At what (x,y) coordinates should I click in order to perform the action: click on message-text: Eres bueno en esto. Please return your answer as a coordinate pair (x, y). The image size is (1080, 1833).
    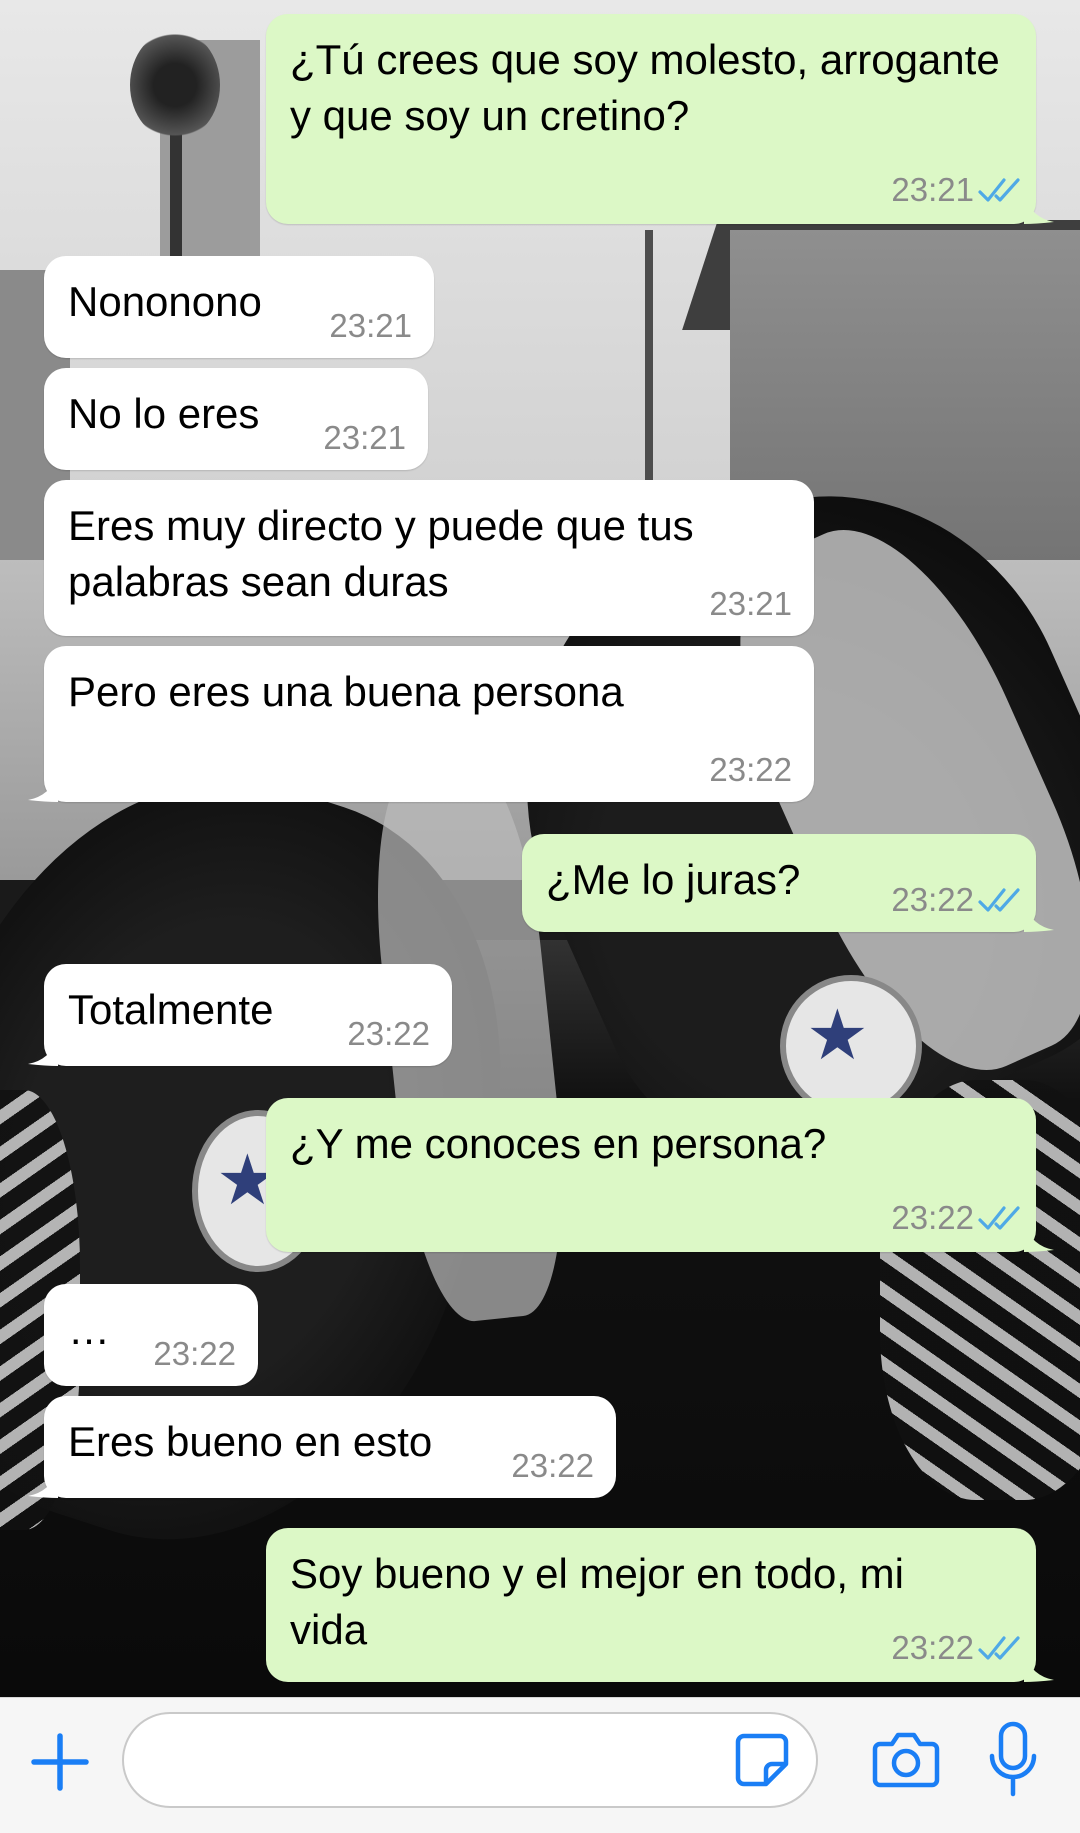
    Looking at the image, I should click on (250, 1441).